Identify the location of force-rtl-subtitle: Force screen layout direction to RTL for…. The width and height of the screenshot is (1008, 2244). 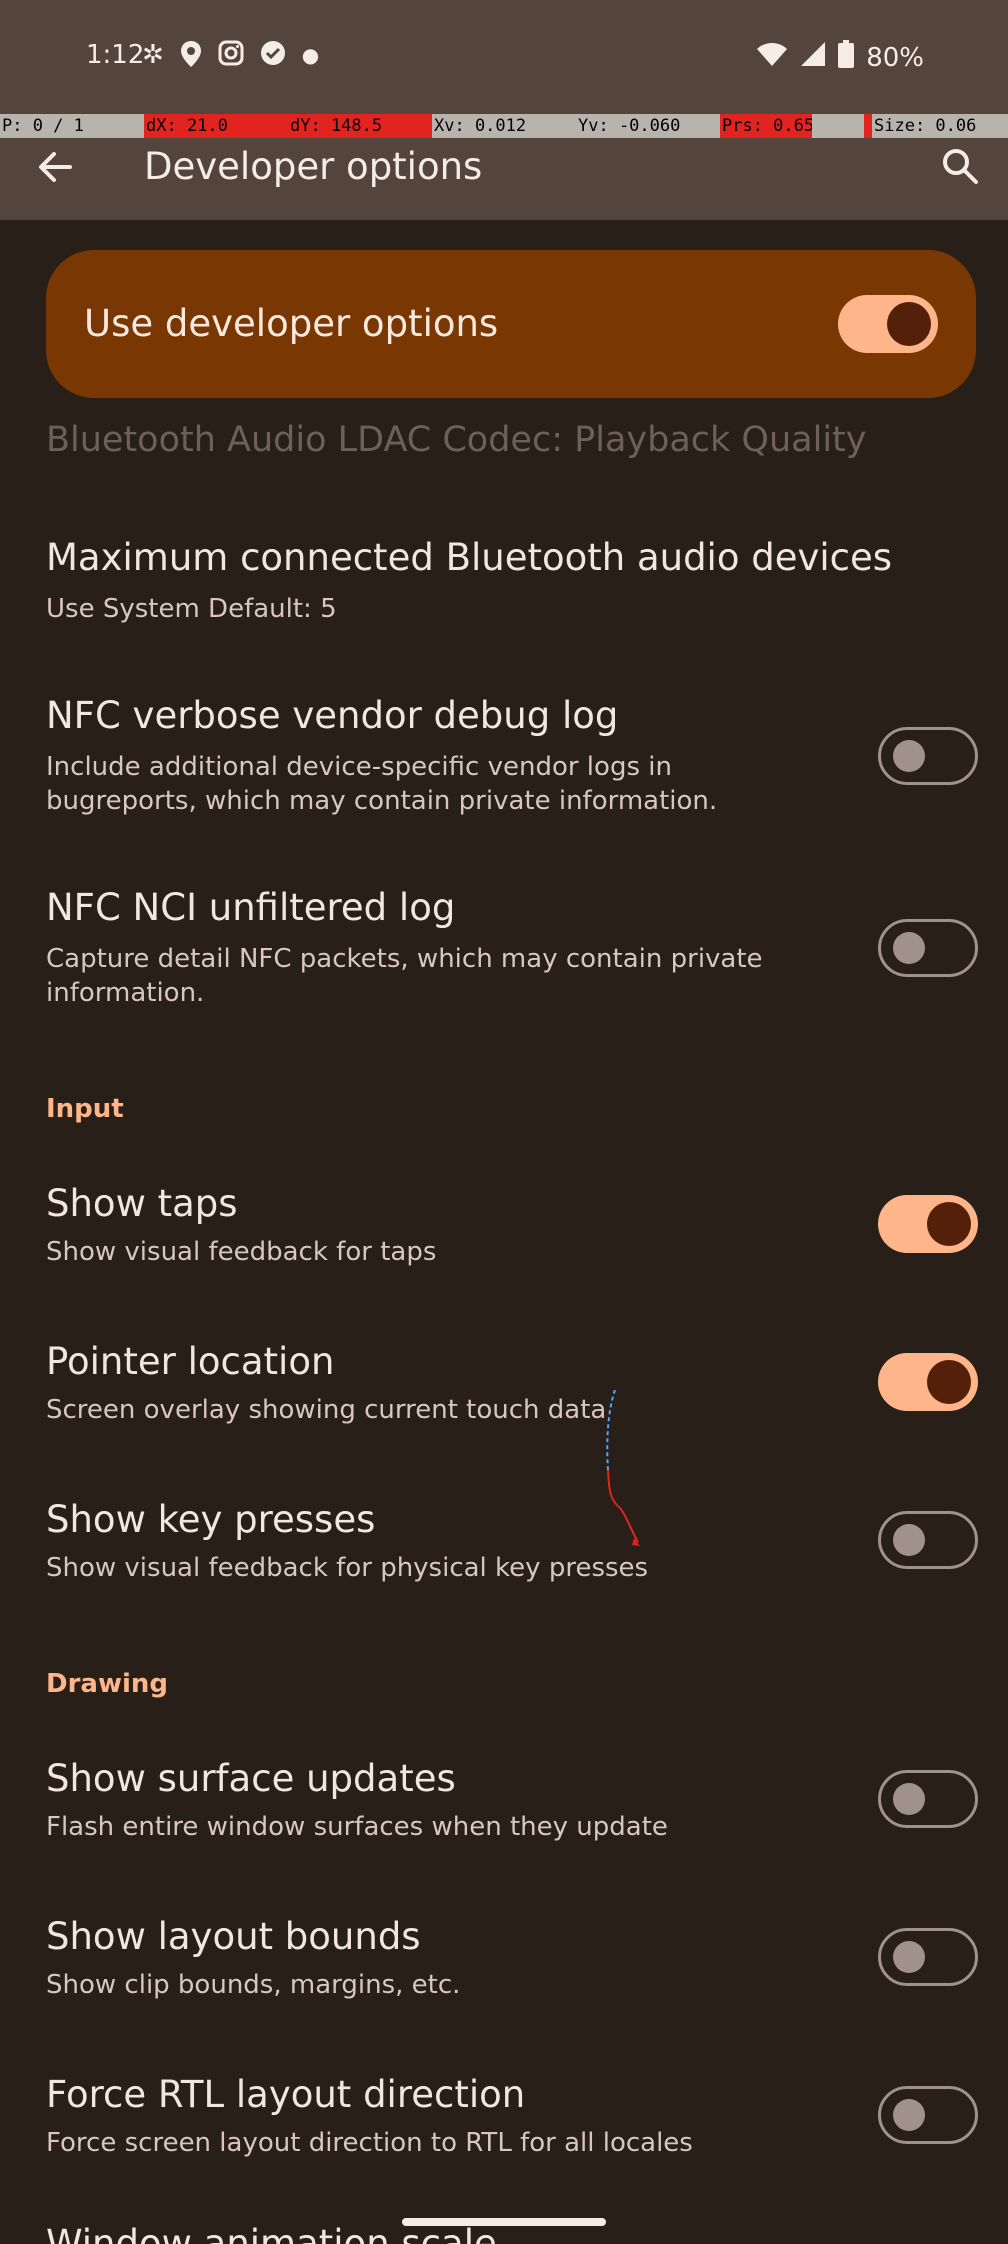
(369, 2143).